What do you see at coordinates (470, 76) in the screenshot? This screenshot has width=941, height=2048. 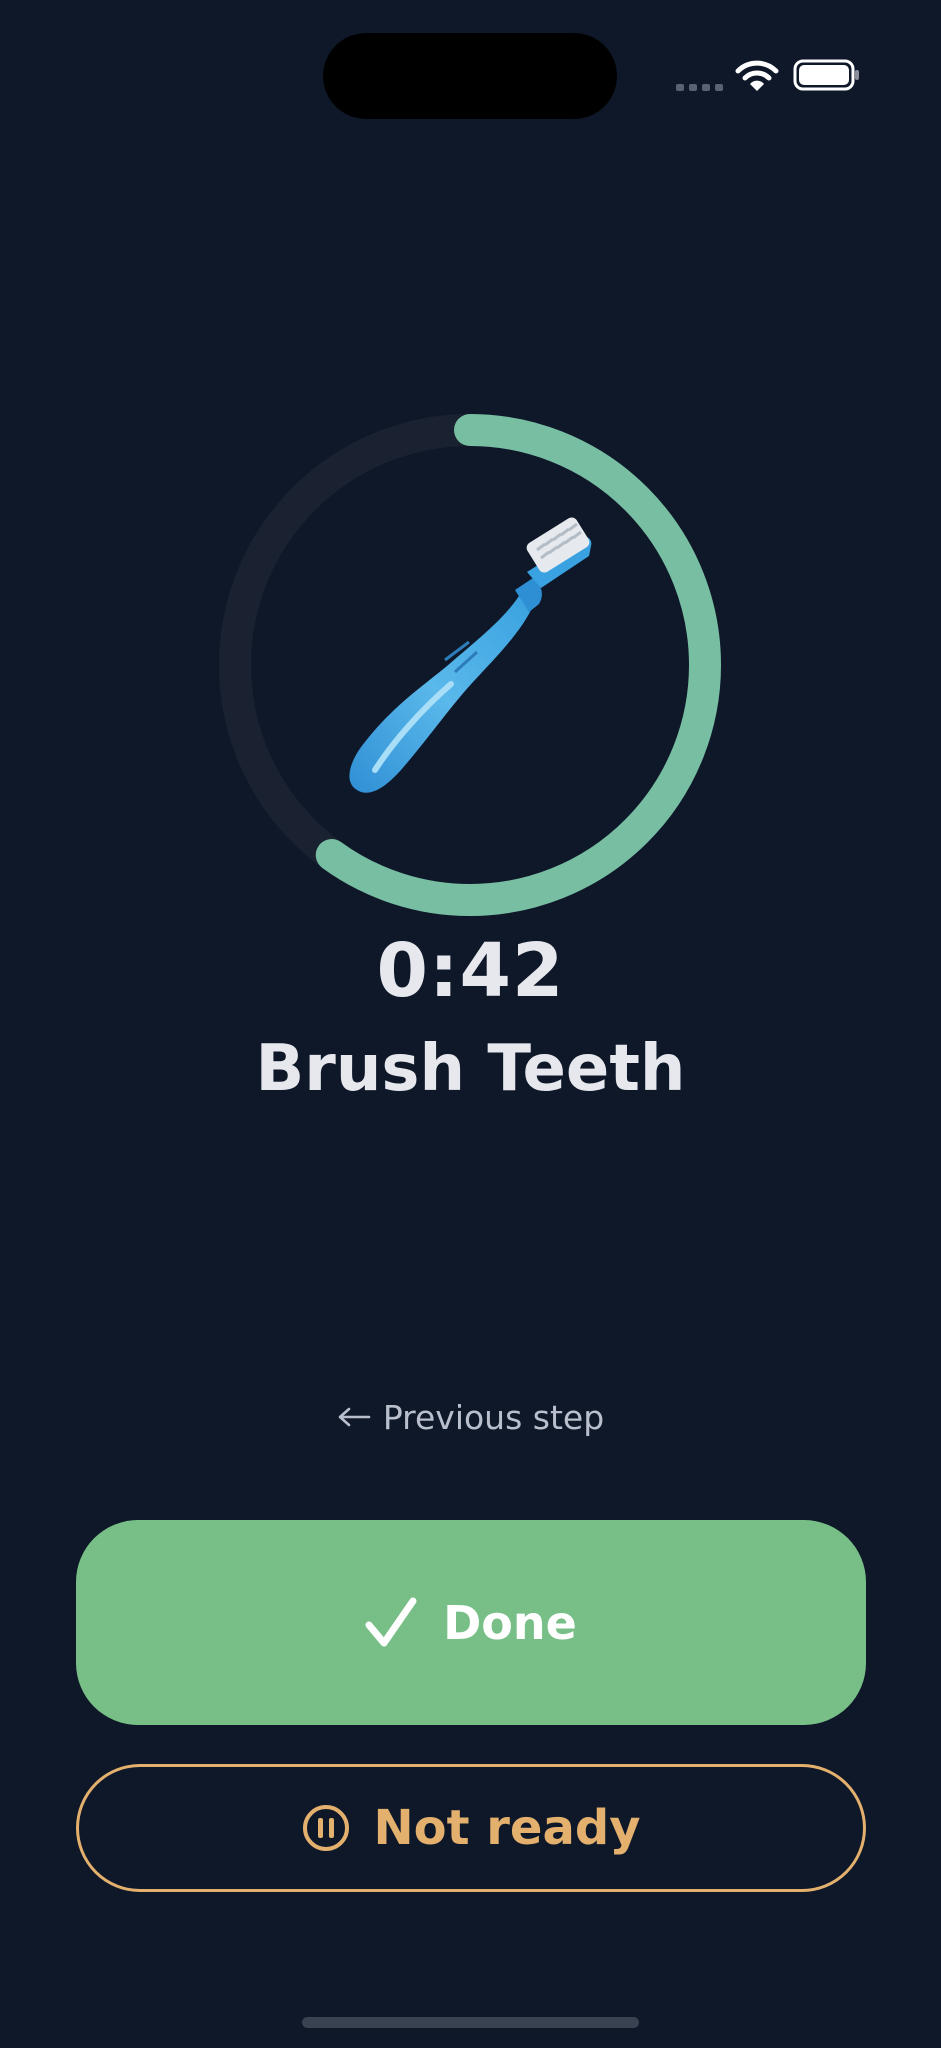 I see `dynamic-island` at bounding box center [470, 76].